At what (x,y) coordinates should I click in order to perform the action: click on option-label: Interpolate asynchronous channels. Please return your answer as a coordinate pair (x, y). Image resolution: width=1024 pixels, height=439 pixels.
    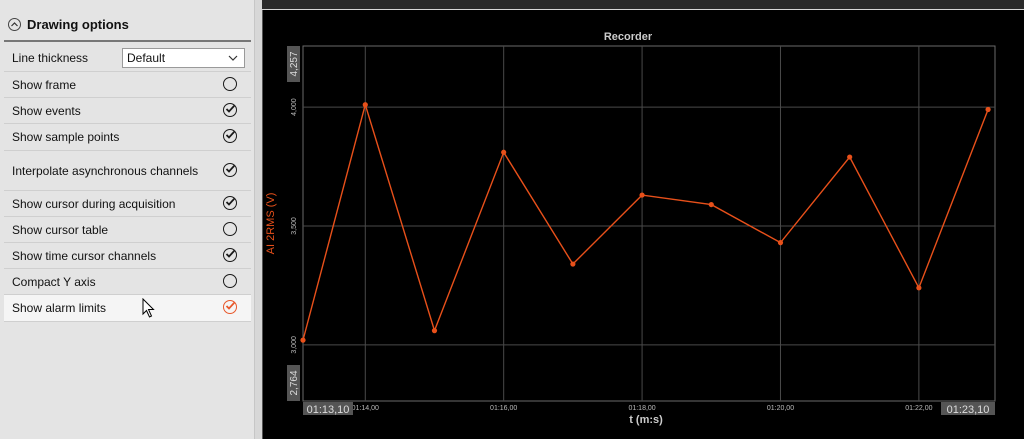
    Looking at the image, I should click on (105, 170).